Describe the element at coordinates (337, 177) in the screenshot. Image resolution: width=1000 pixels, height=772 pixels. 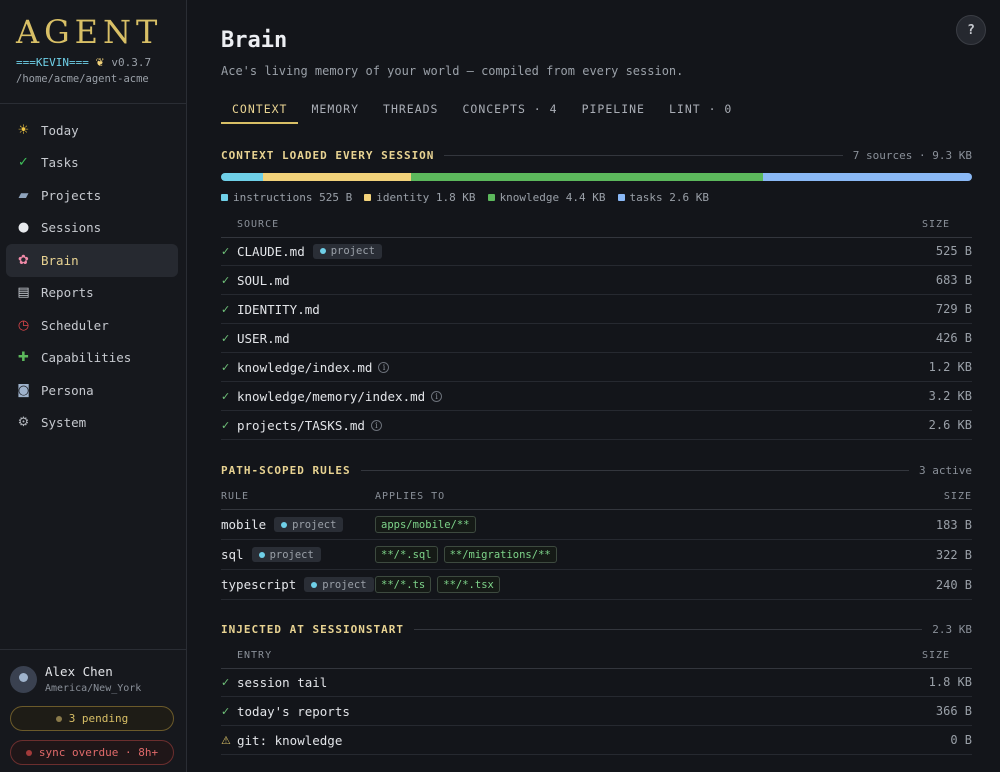
I see `context-bar-segment-identity` at that location.